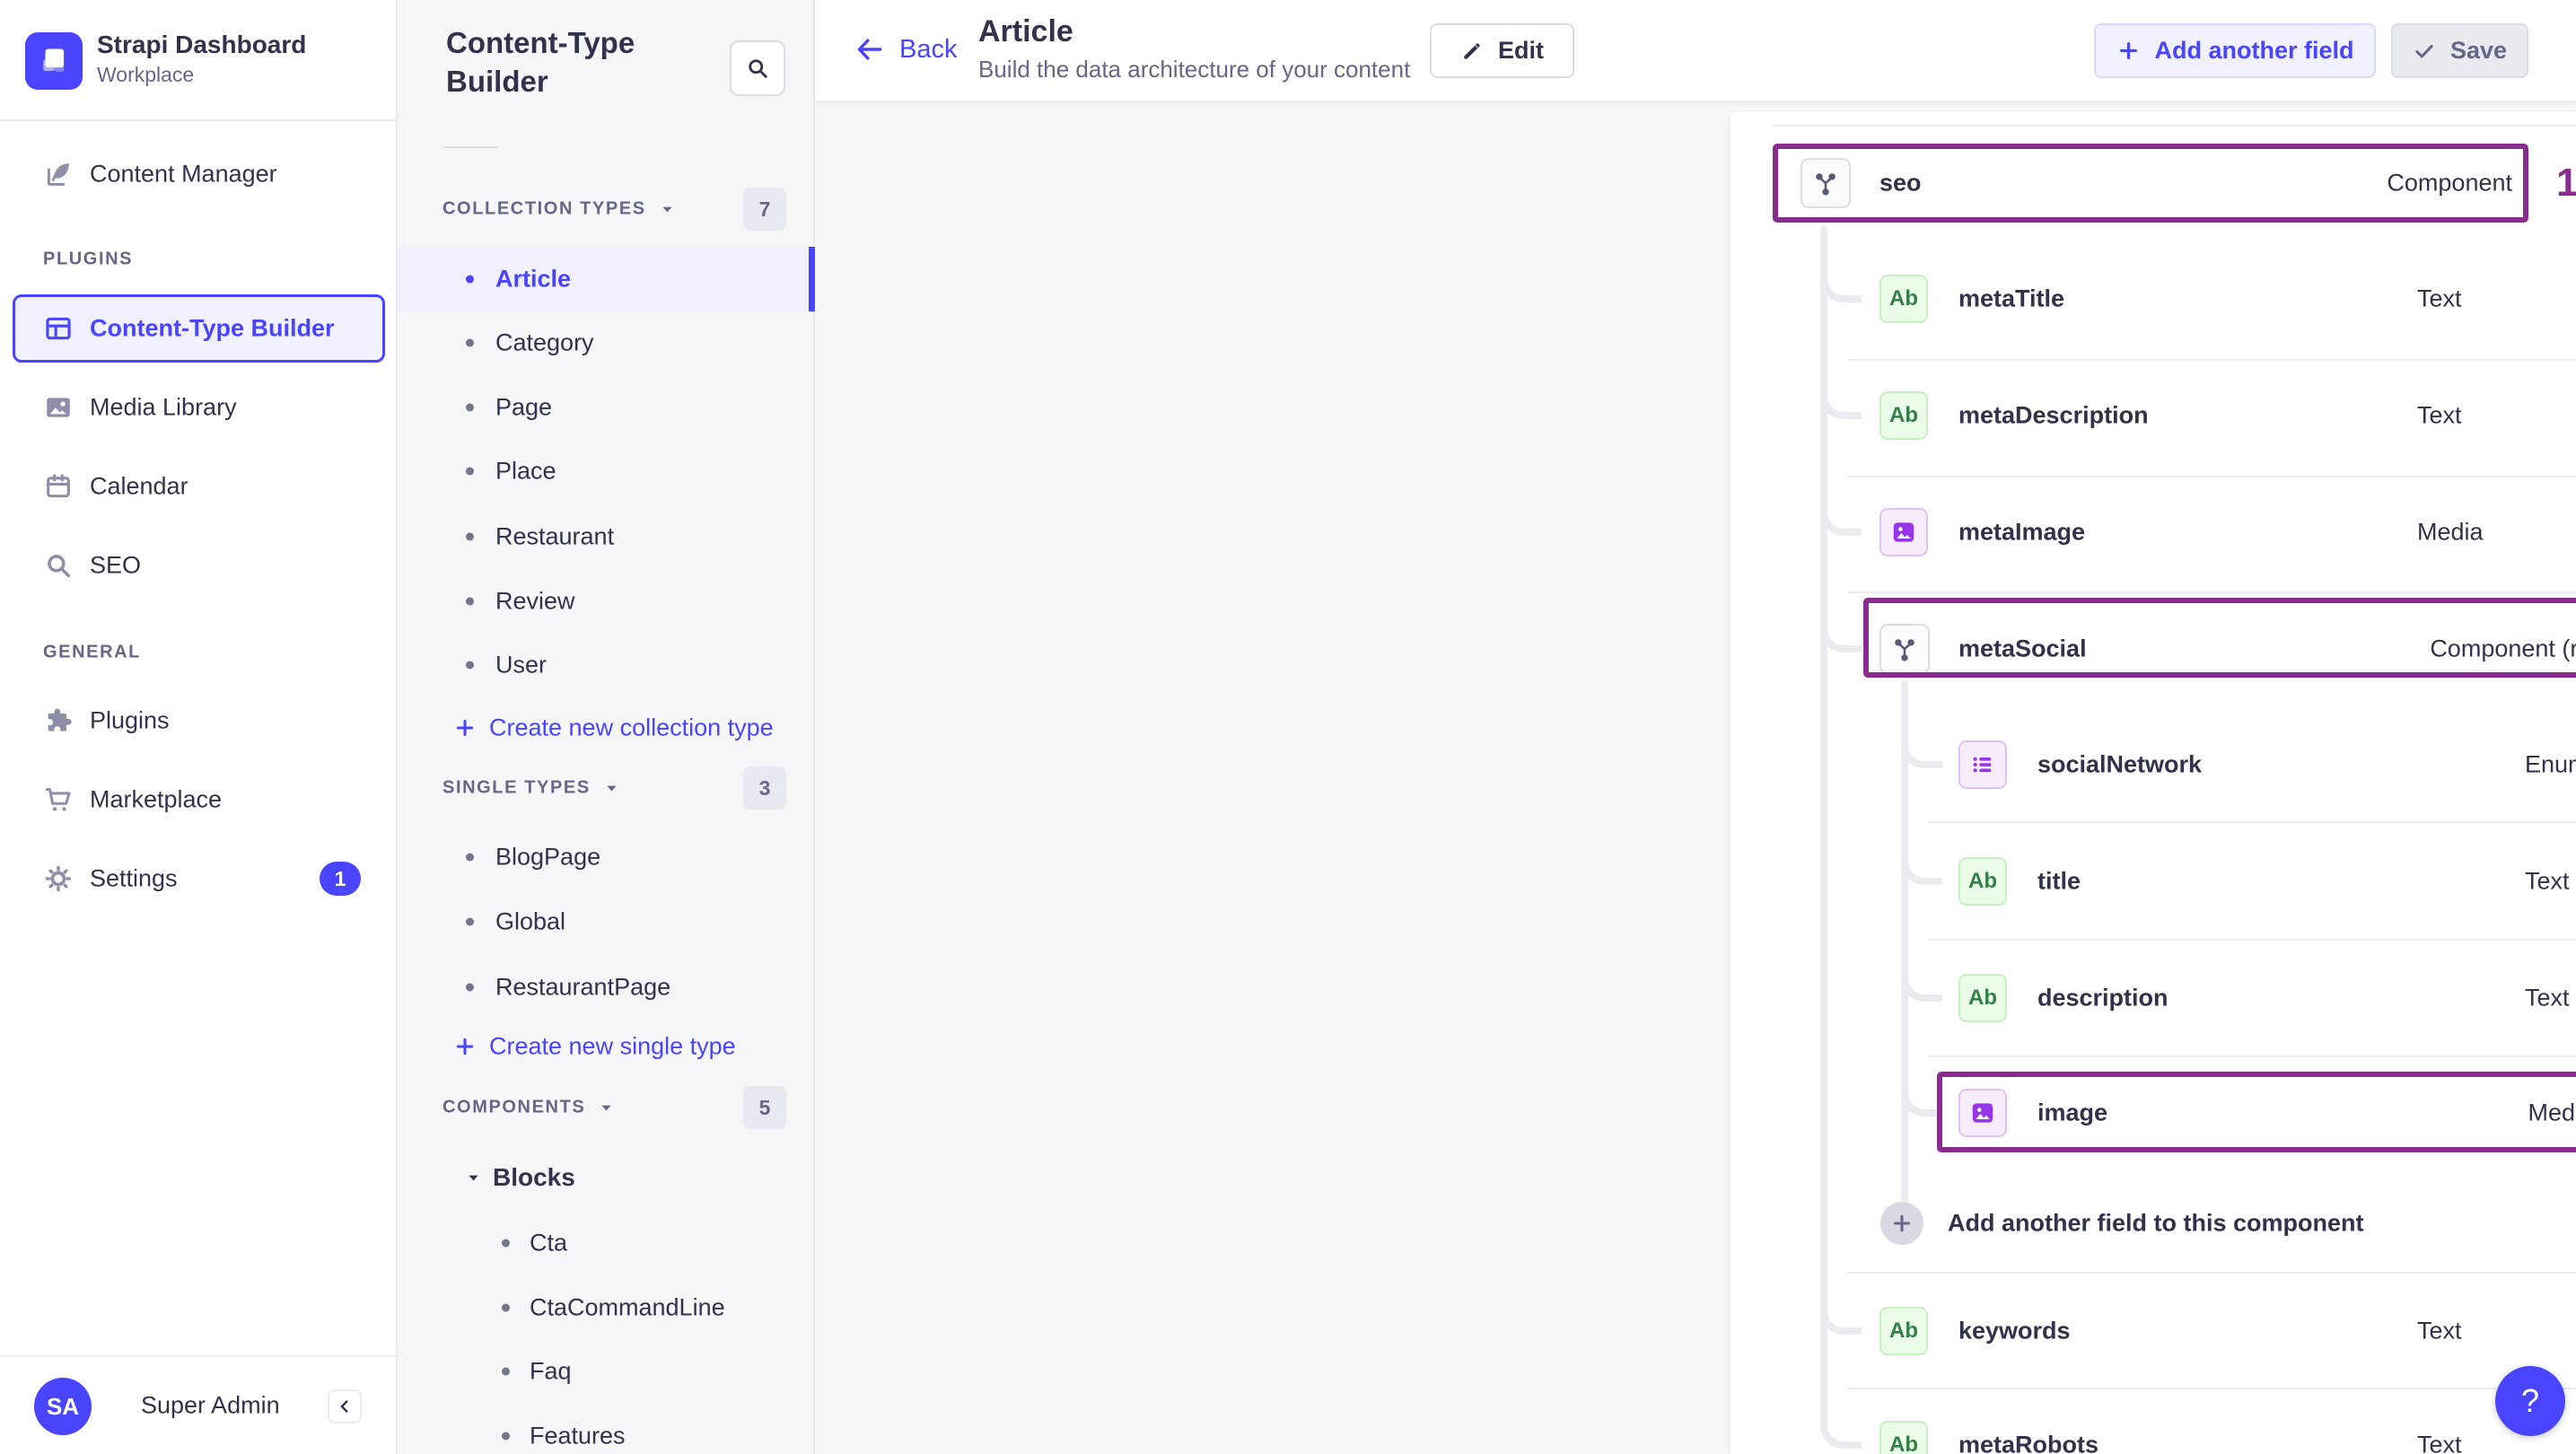 Image resolution: width=2576 pixels, height=1454 pixels. Describe the element at coordinates (2153, 1223) in the screenshot. I see `add-field-to-component-button: Add another field to this component` at that location.